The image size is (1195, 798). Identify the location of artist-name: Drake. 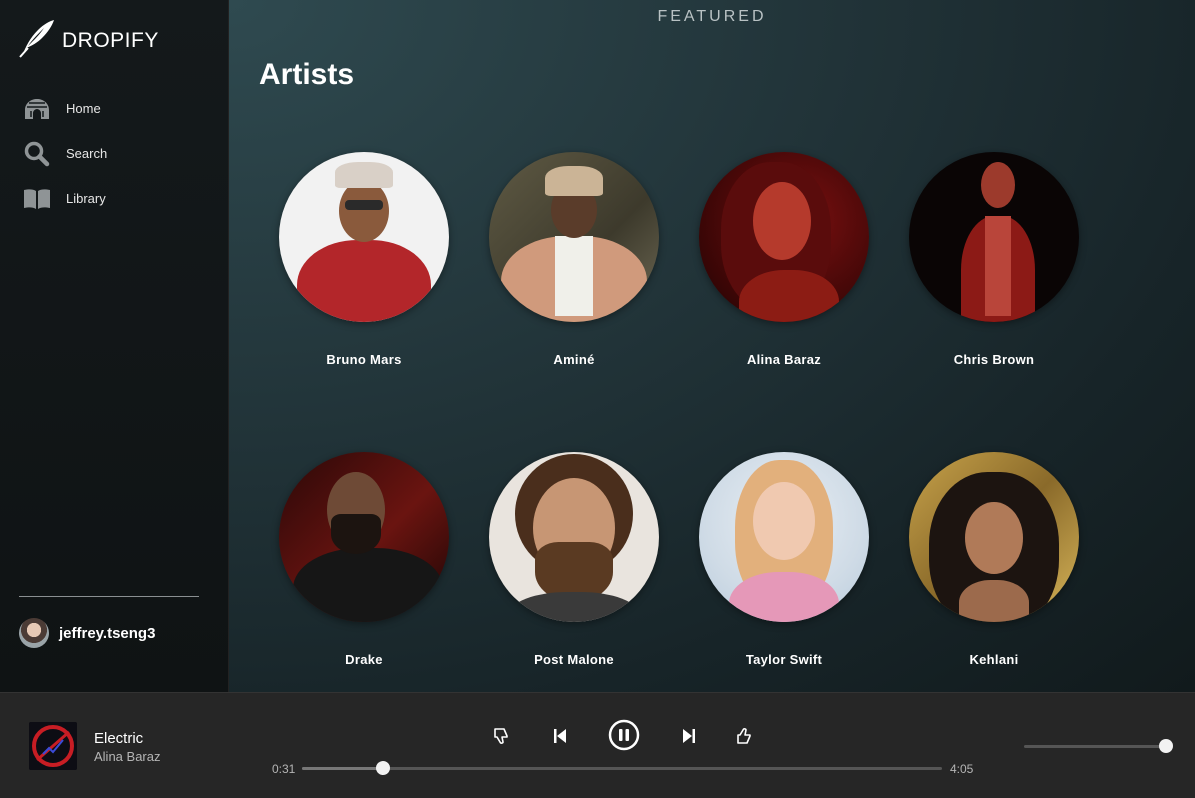
(364, 659).